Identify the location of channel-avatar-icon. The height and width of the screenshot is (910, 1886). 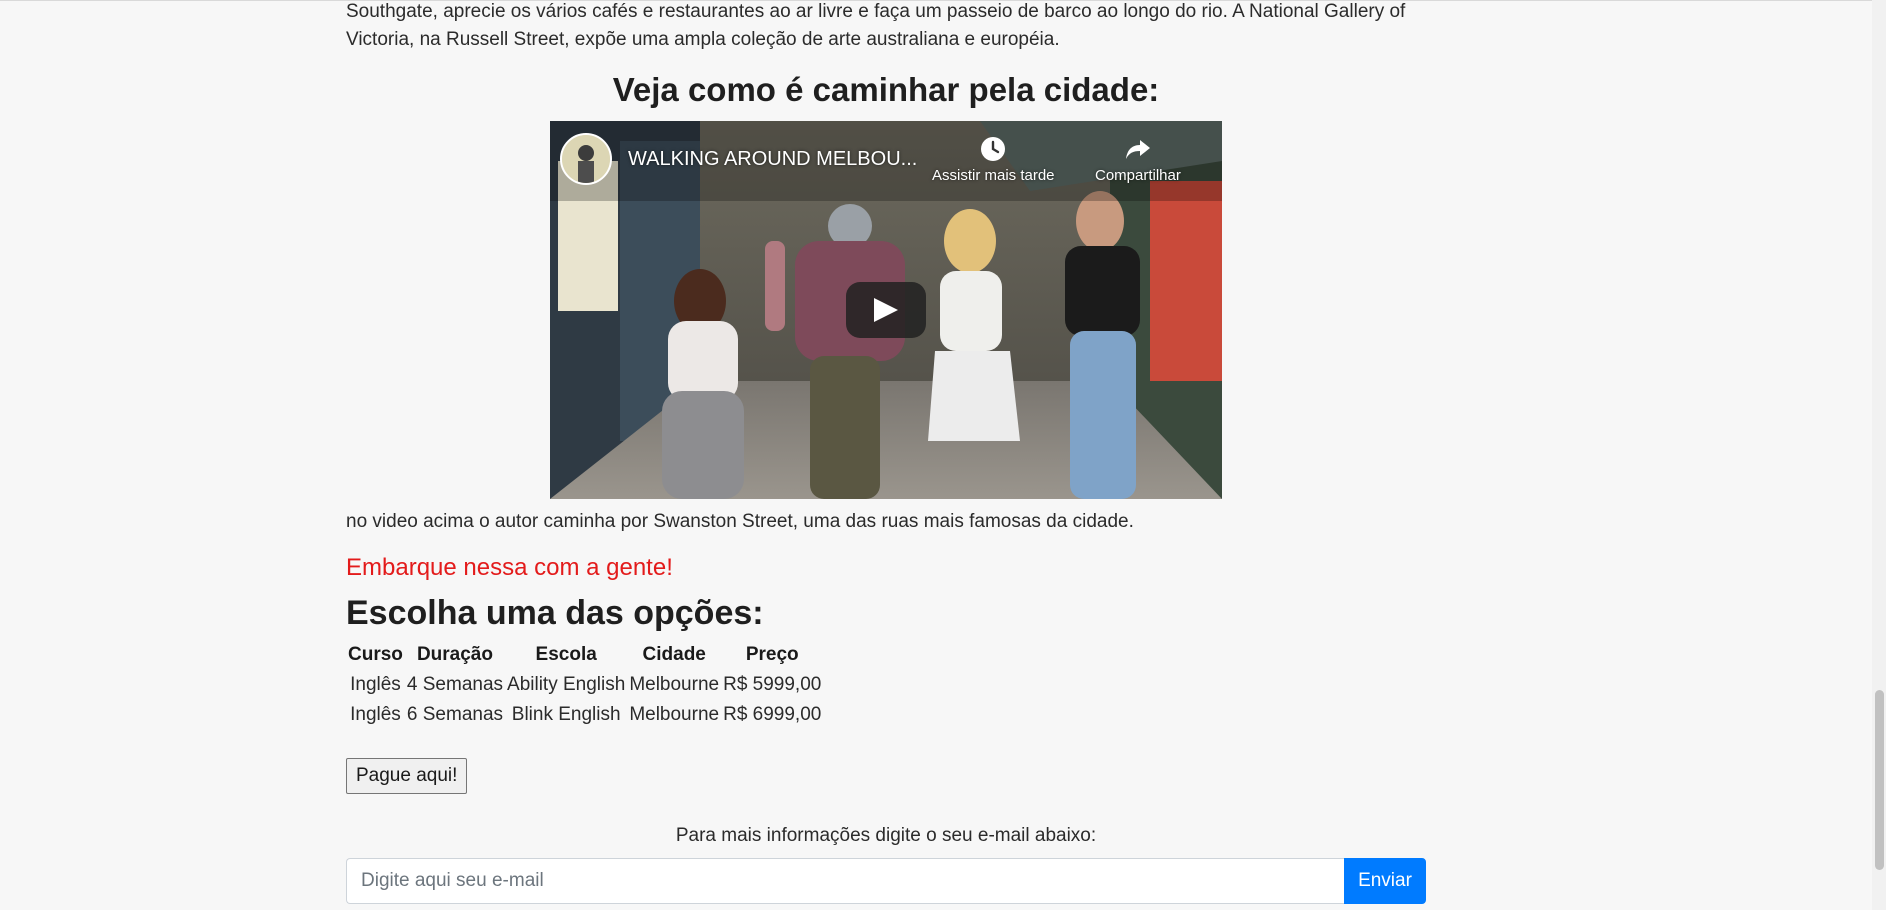
(586, 159).